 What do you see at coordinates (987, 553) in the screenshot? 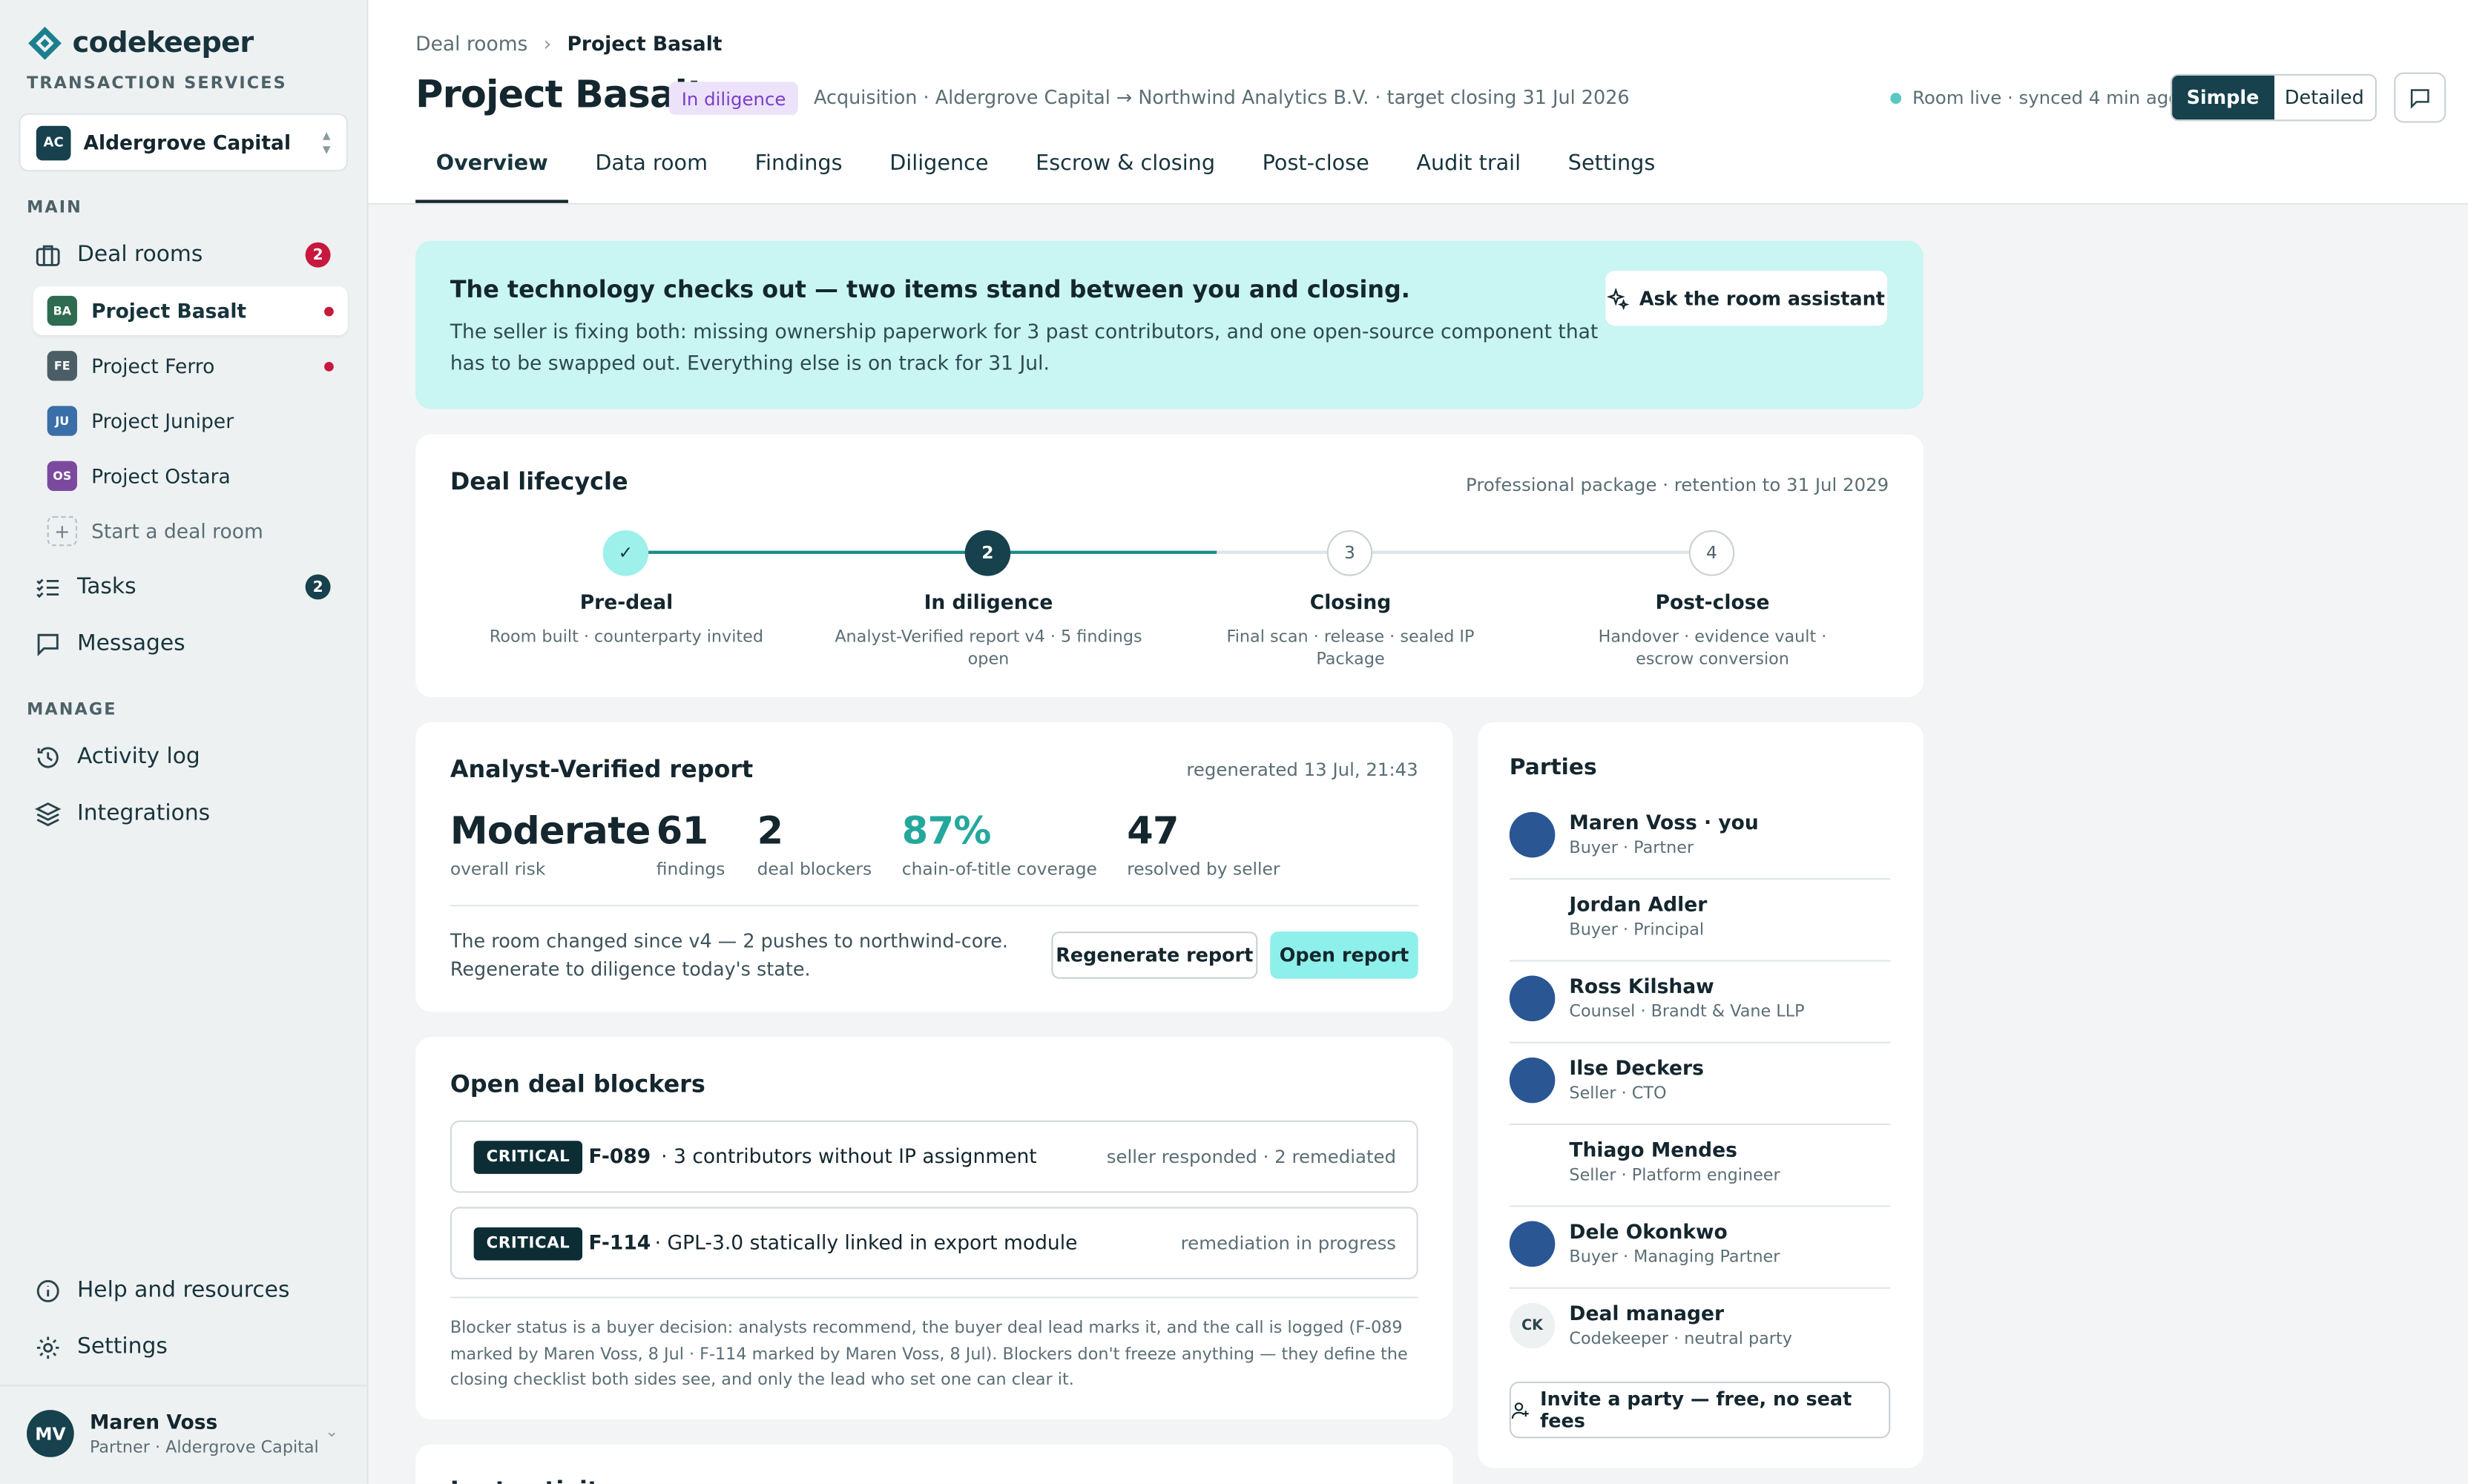
I see `lifecycle-step-marker: 2` at bounding box center [987, 553].